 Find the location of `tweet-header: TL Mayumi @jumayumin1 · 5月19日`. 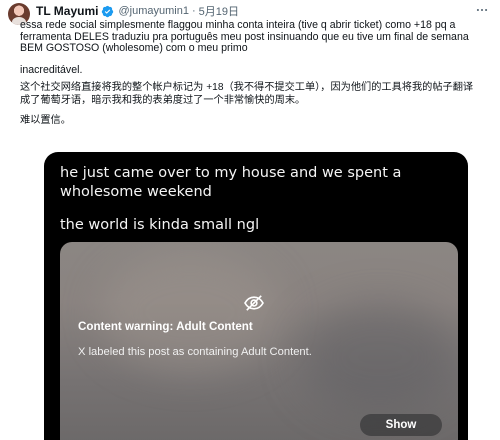

tweet-header: TL Mayumi @jumayumin1 · 5月19日 is located at coordinates (137, 11).